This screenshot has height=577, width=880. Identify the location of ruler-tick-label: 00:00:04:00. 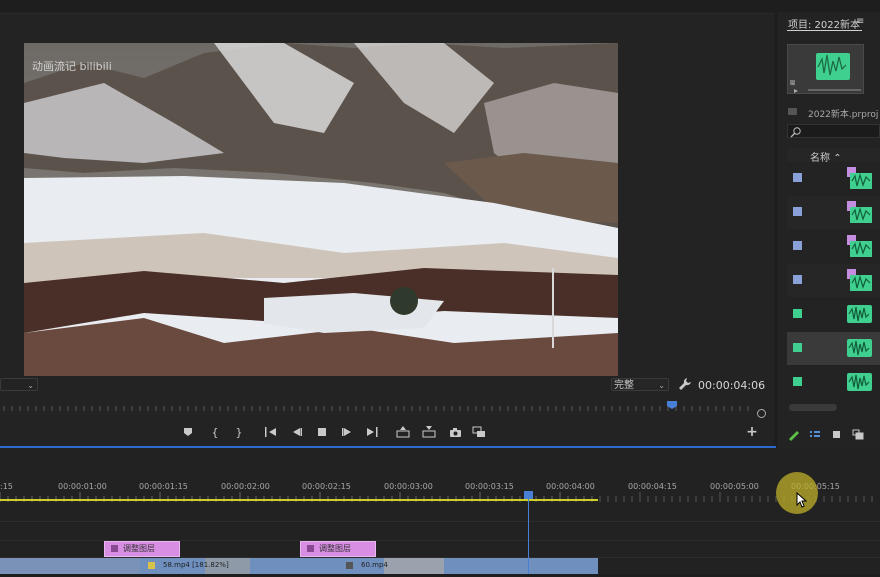
(570, 486).